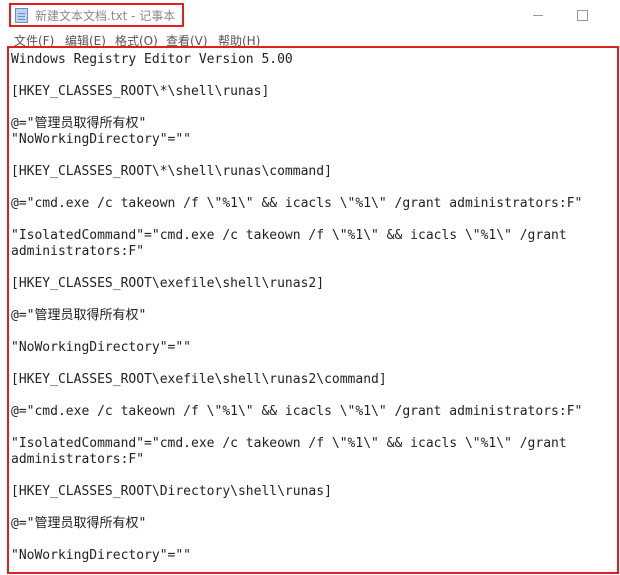  Describe the element at coordinates (21, 15) in the screenshot. I see `notepad-file-icon` at that location.